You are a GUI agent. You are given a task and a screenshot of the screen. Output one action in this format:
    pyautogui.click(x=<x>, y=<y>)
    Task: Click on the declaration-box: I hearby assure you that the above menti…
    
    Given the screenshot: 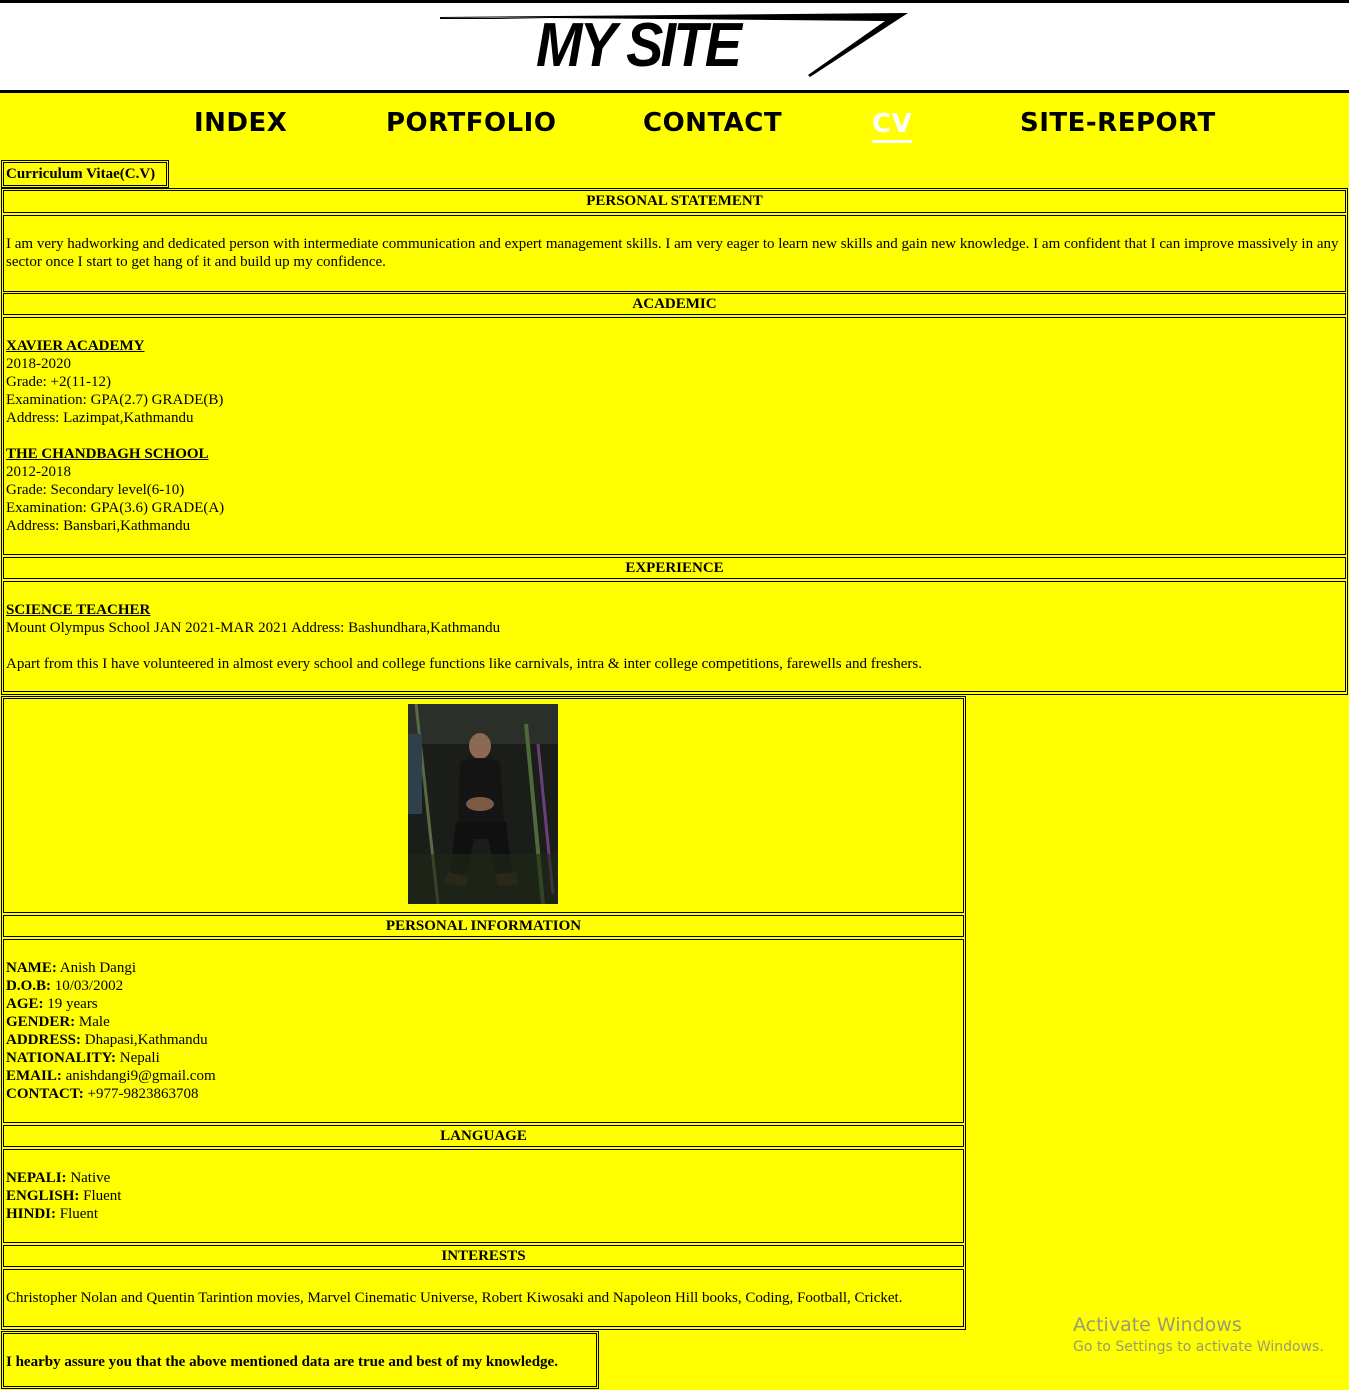 What is the action you would take?
    pyautogui.click(x=300, y=1360)
    